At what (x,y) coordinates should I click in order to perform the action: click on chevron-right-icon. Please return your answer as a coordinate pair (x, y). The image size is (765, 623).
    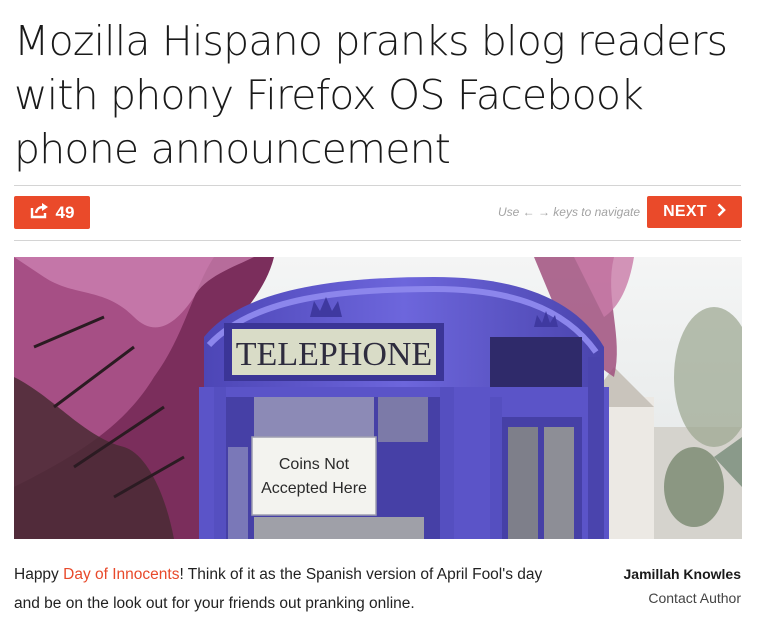
    Looking at the image, I should click on (721, 212).